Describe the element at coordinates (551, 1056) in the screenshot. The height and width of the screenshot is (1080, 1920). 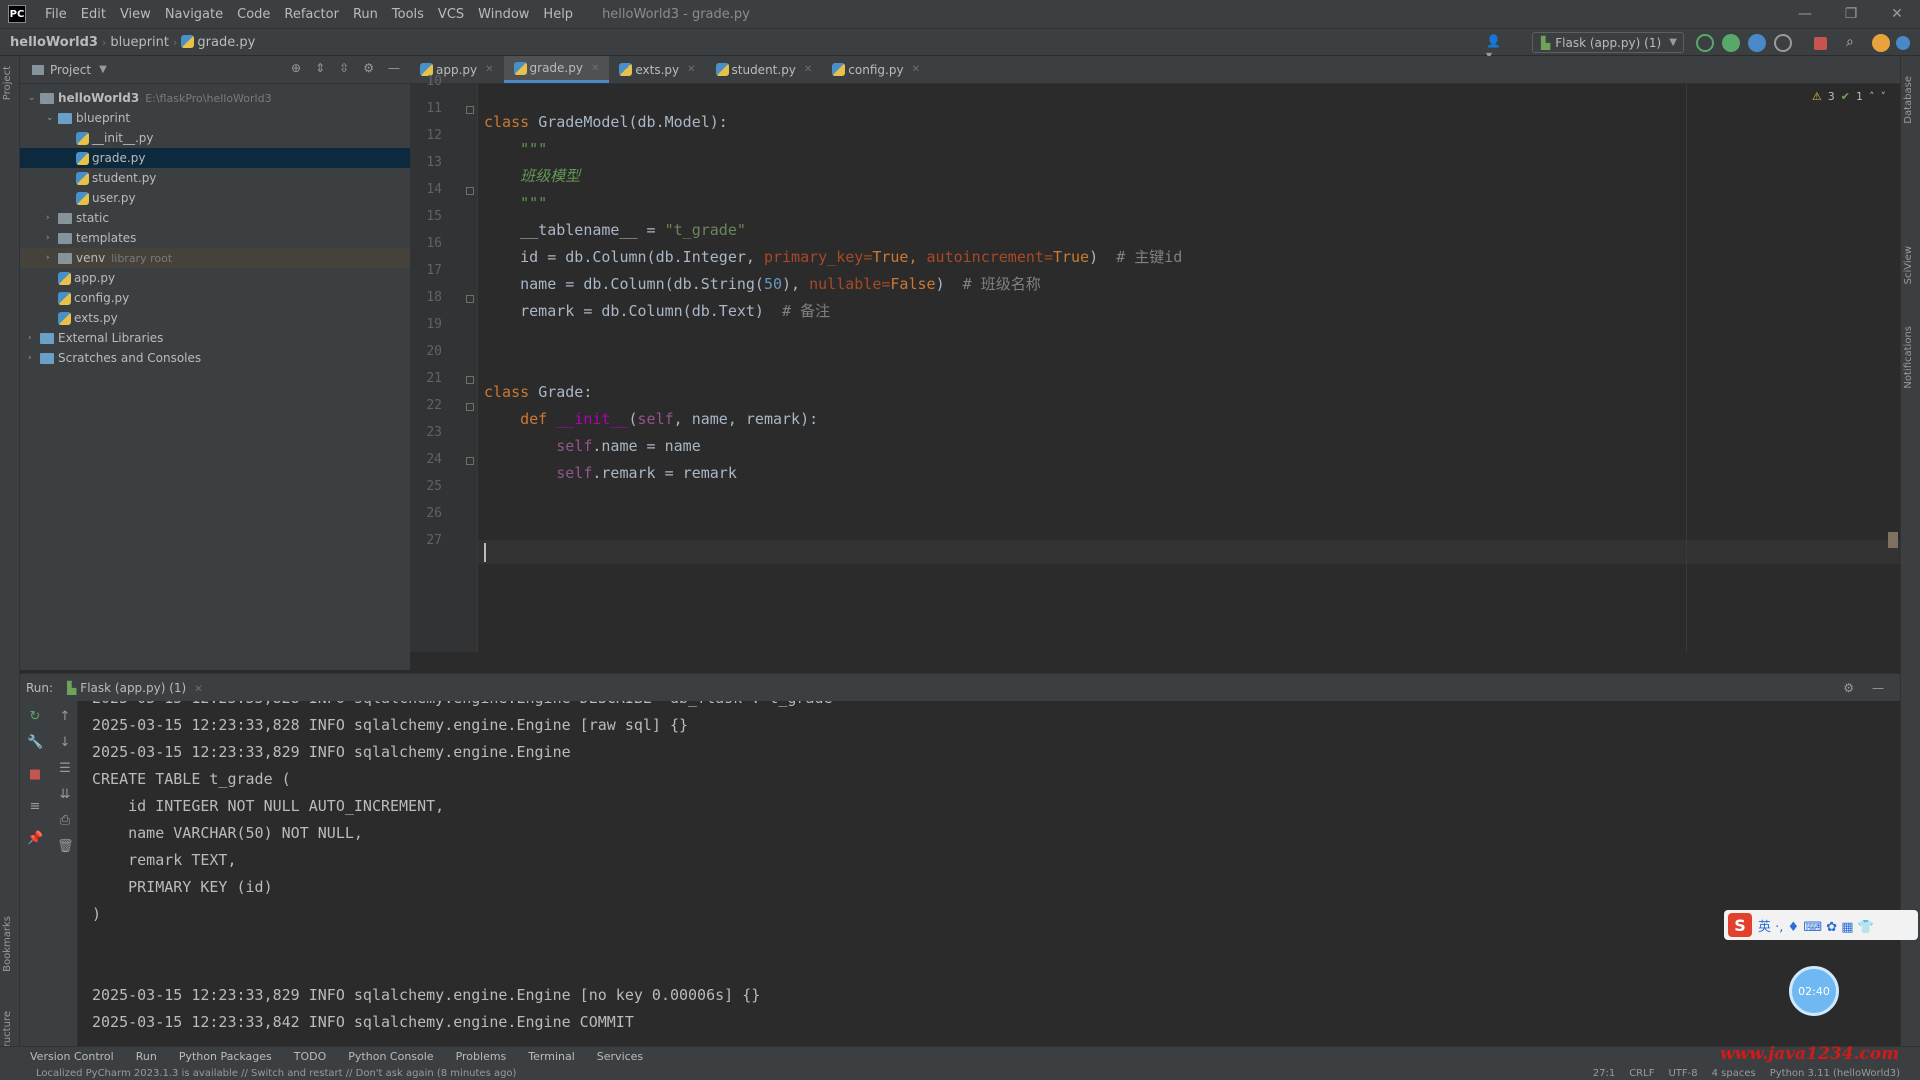
I see `terminal-tool-button: Terminal` at that location.